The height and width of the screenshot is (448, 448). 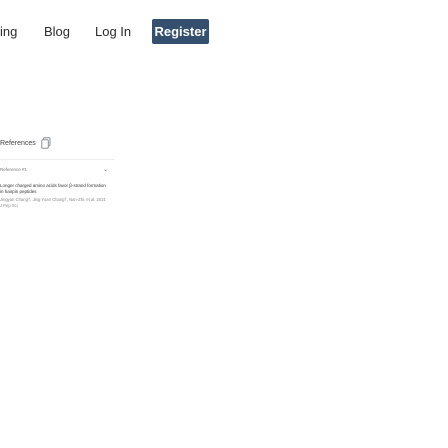 What do you see at coordinates (18, 143) in the screenshot?
I see `references-heading: References` at bounding box center [18, 143].